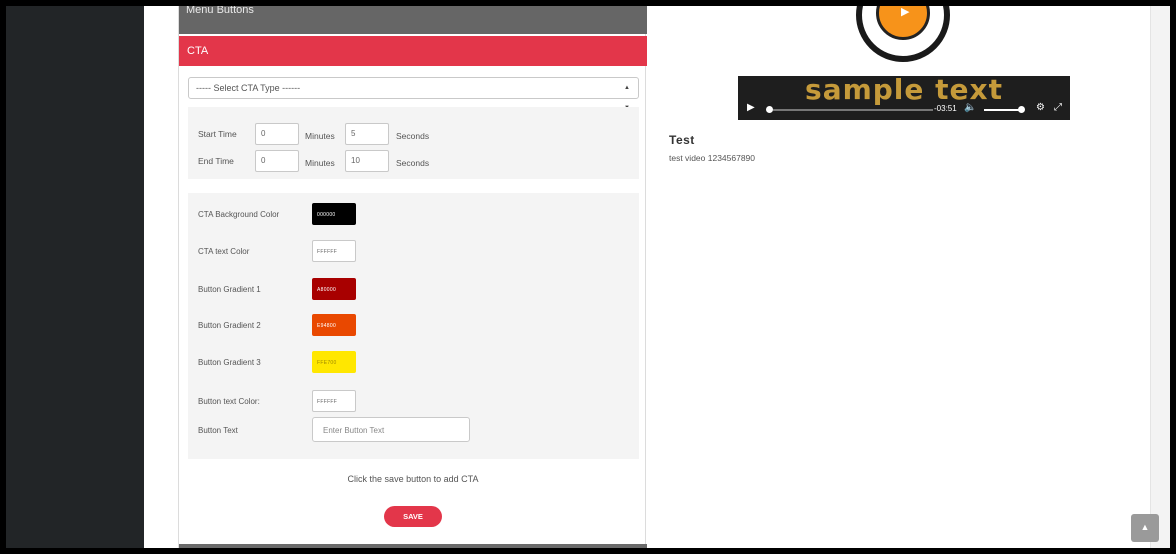 The image size is (1176, 554). I want to click on menu-buttons-label: Menu Buttons, so click(220, 11).